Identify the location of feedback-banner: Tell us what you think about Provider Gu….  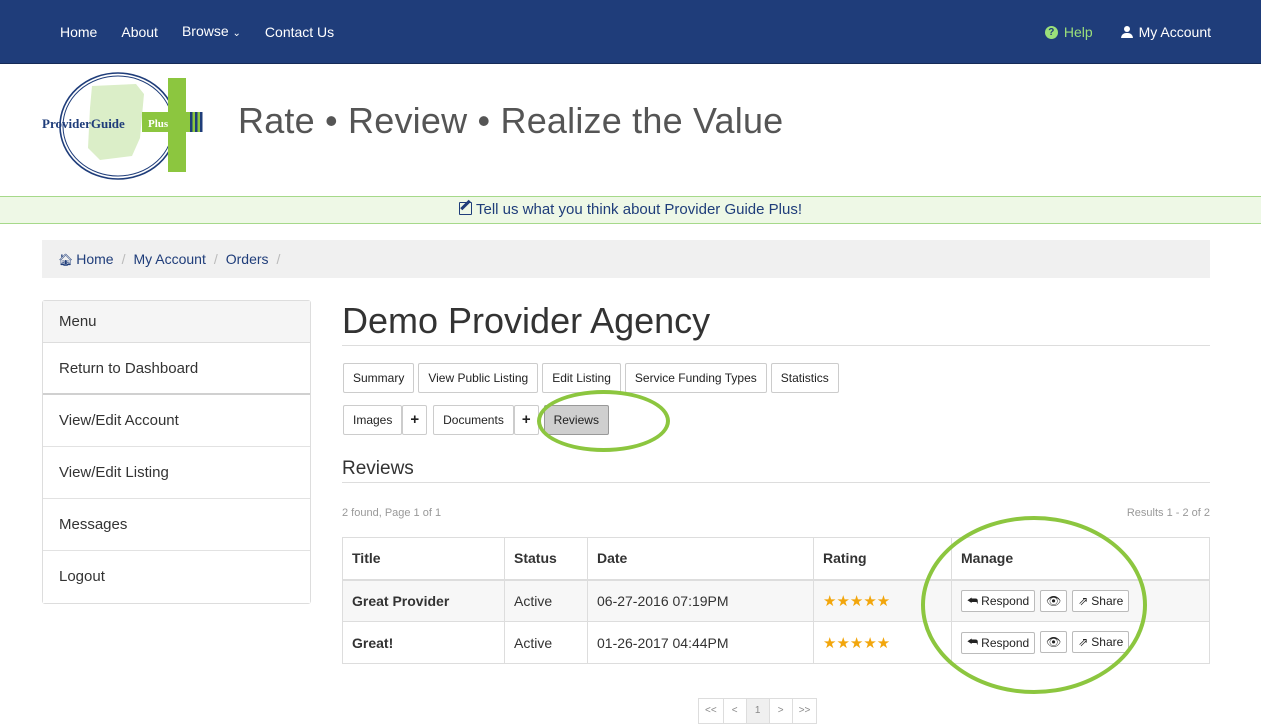
(630, 210).